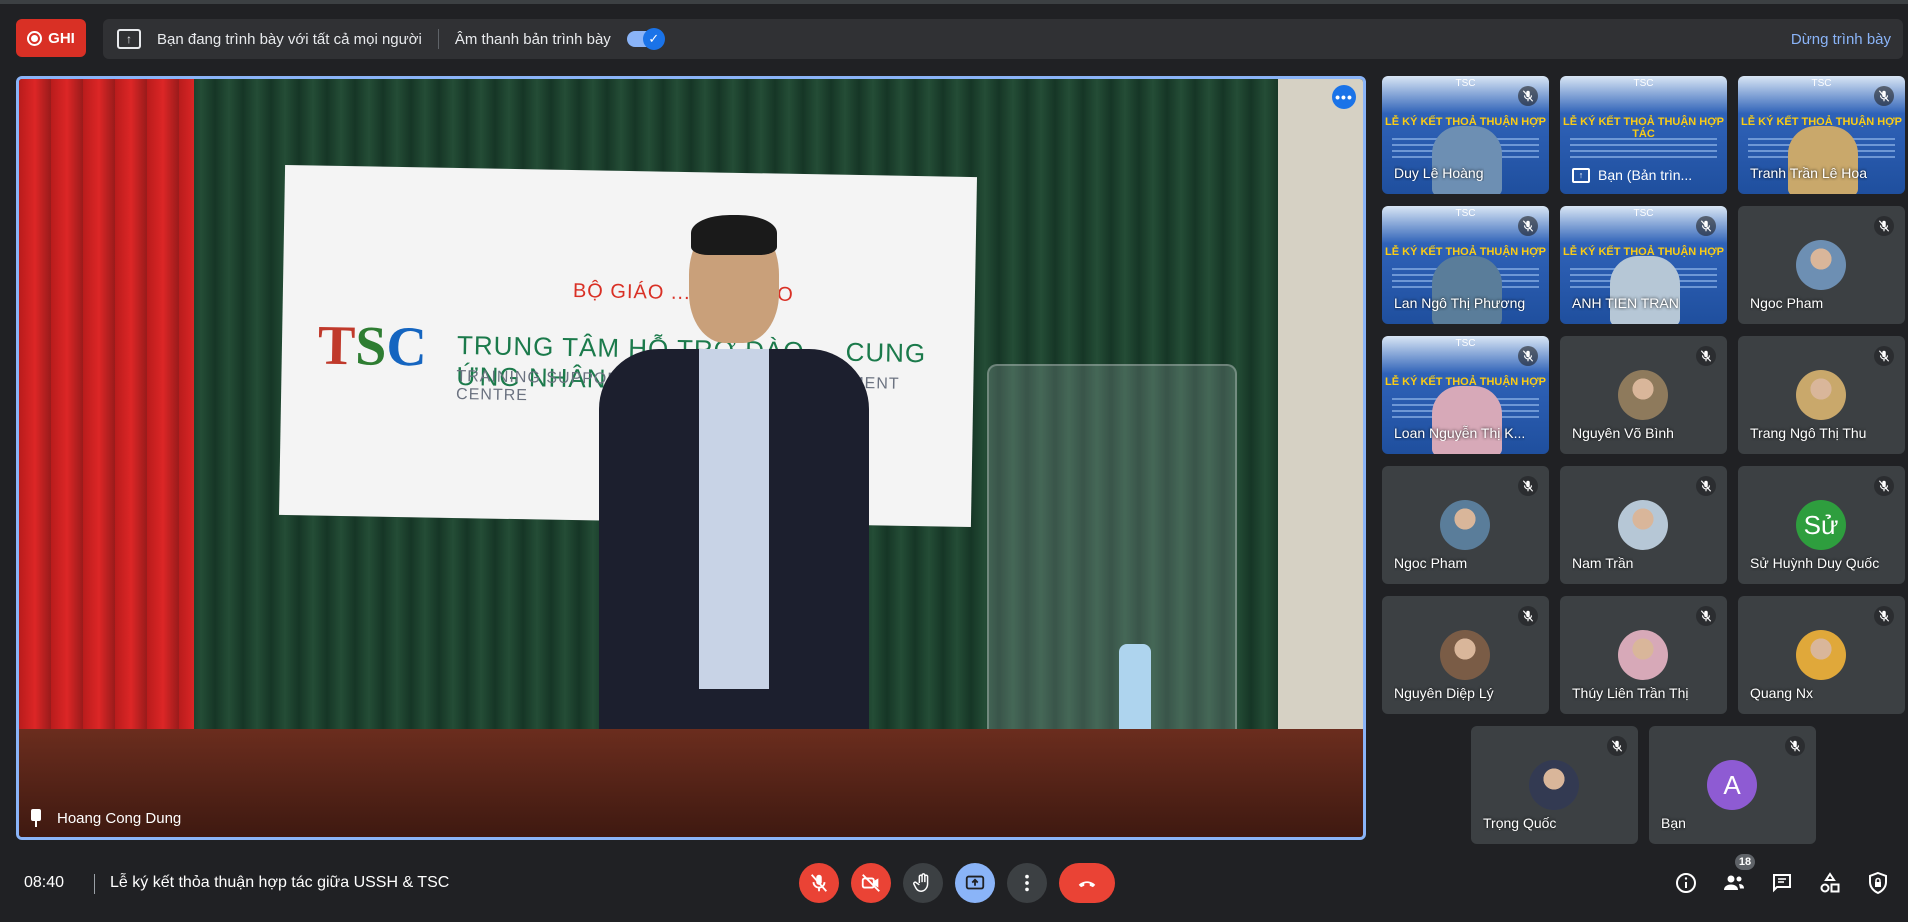 The height and width of the screenshot is (922, 1908). What do you see at coordinates (61, 38) in the screenshot?
I see `record-label: GHI` at bounding box center [61, 38].